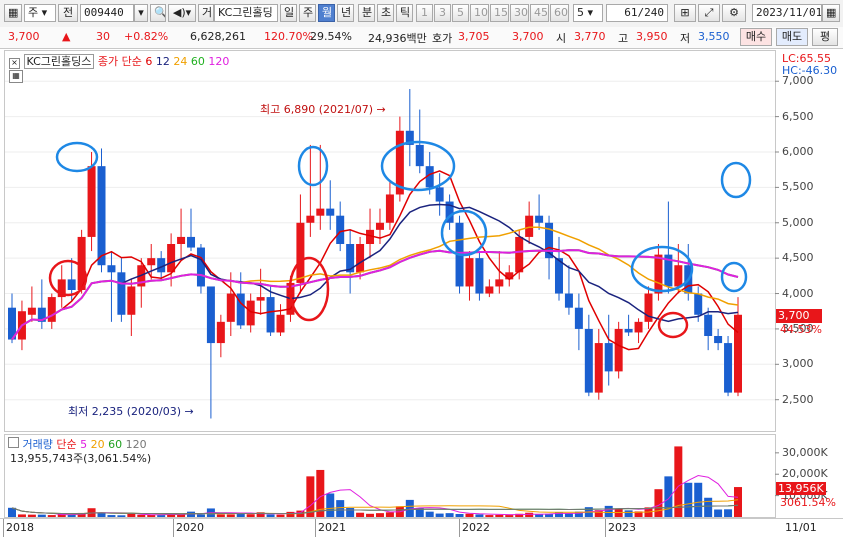 The image size is (843, 540). What do you see at coordinates (801, 488) in the screenshot?
I see `volume-last-tag: 13,956K` at bounding box center [801, 488].